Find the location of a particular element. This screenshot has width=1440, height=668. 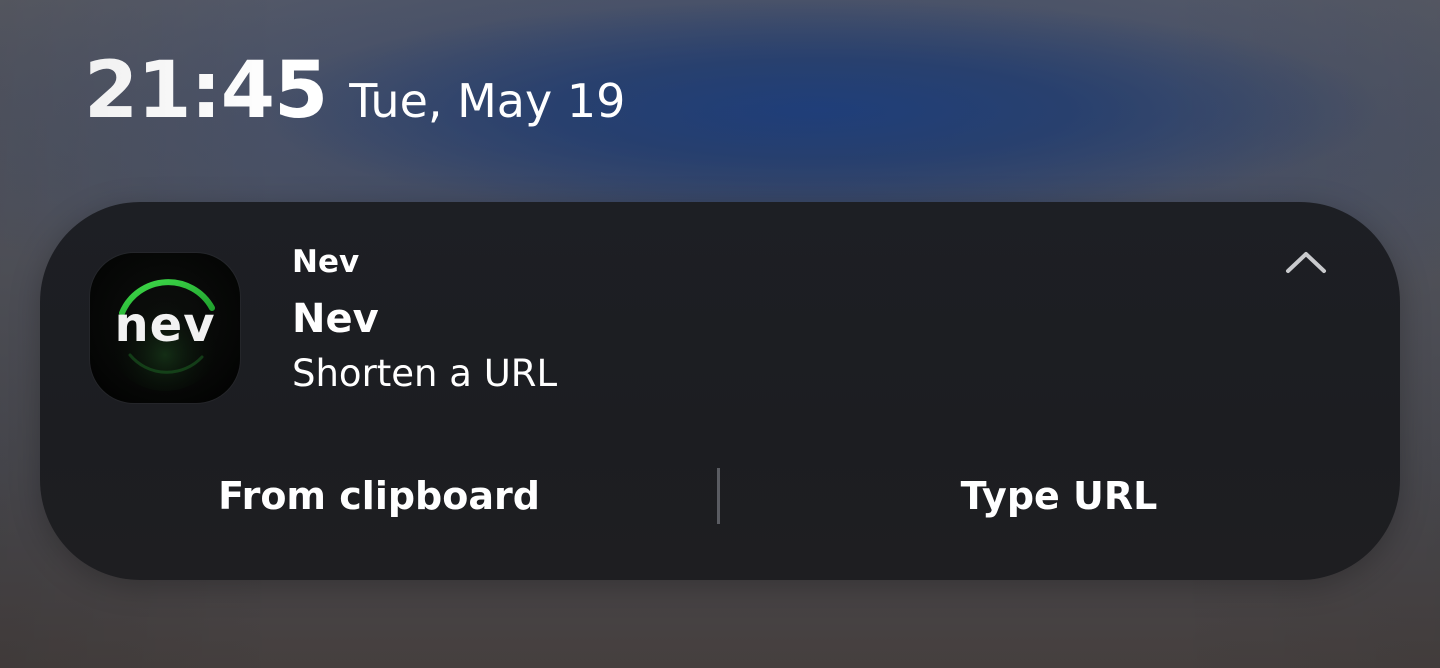

notification-actions: From clipboard Type URL is located at coordinates (720, 496).